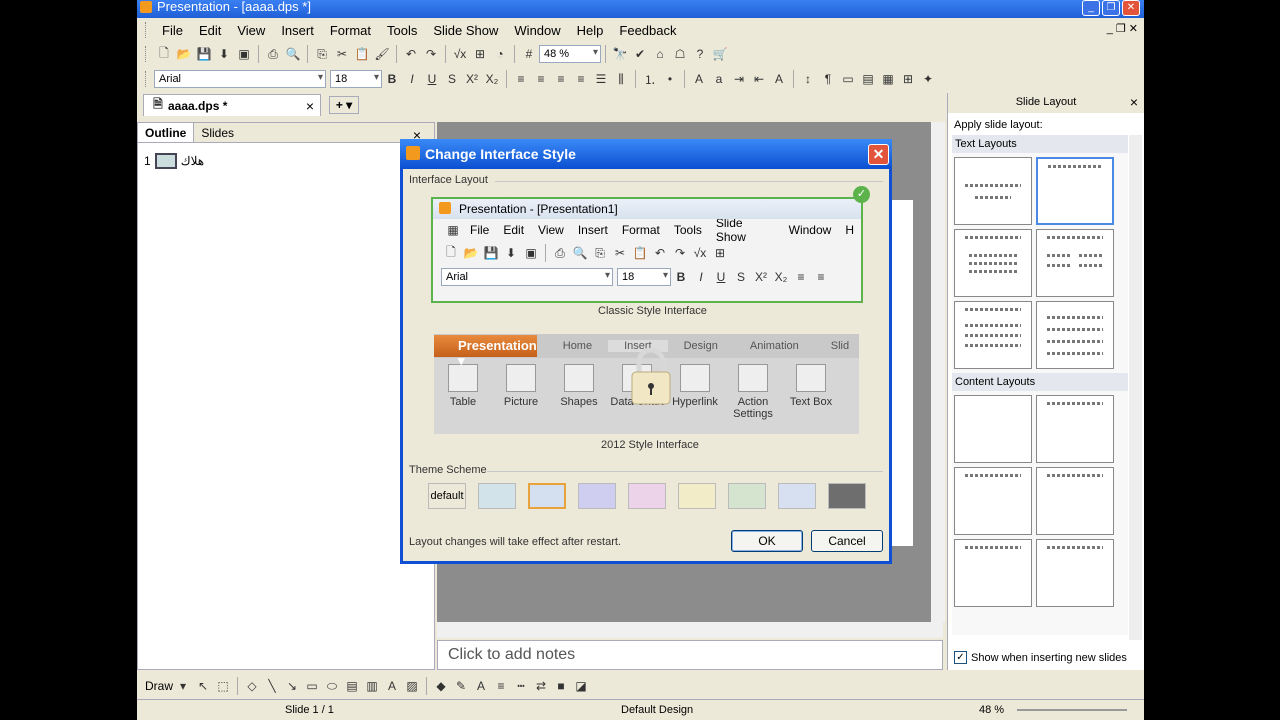 This screenshot has width=1280, height=720. I want to click on vertical-scrollbar, so click(938, 372).